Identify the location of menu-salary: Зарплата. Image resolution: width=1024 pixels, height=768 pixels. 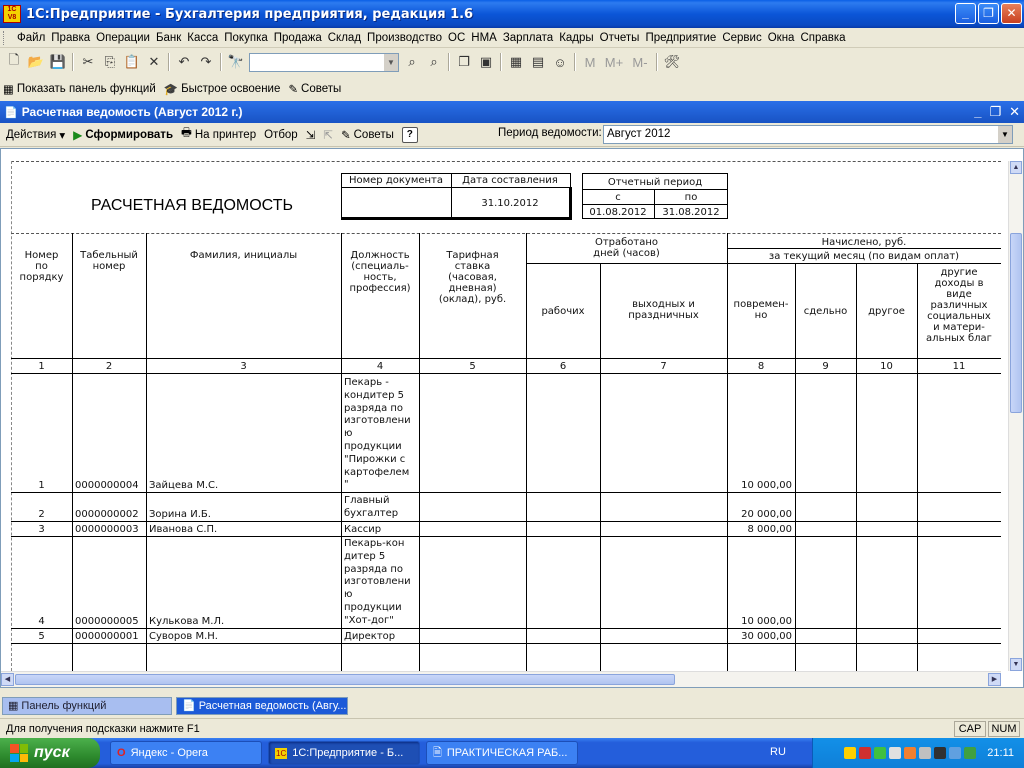
(528, 38).